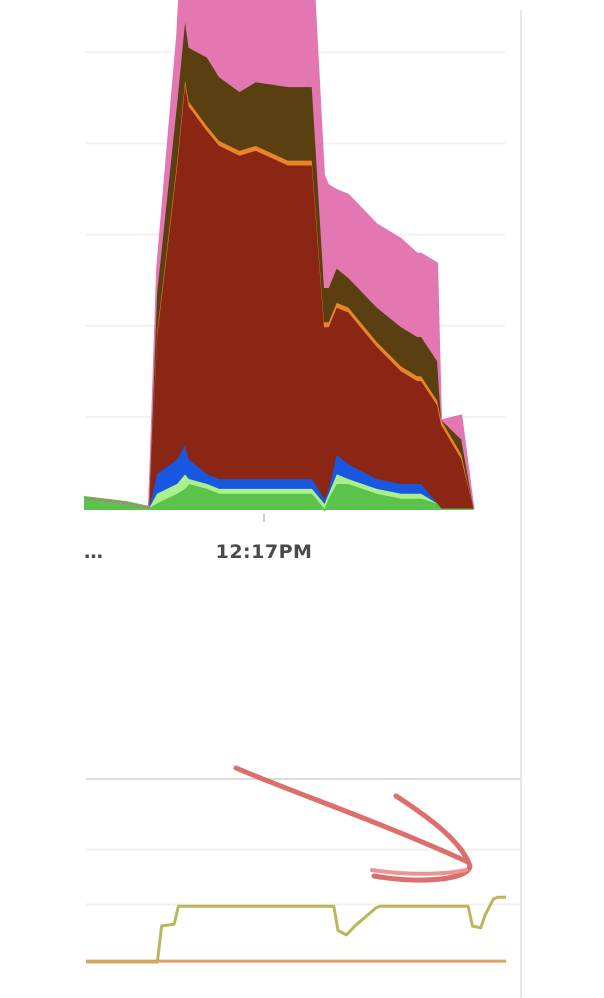  What do you see at coordinates (264, 552) in the screenshot?
I see `x-tick-label: 12:17PM` at bounding box center [264, 552].